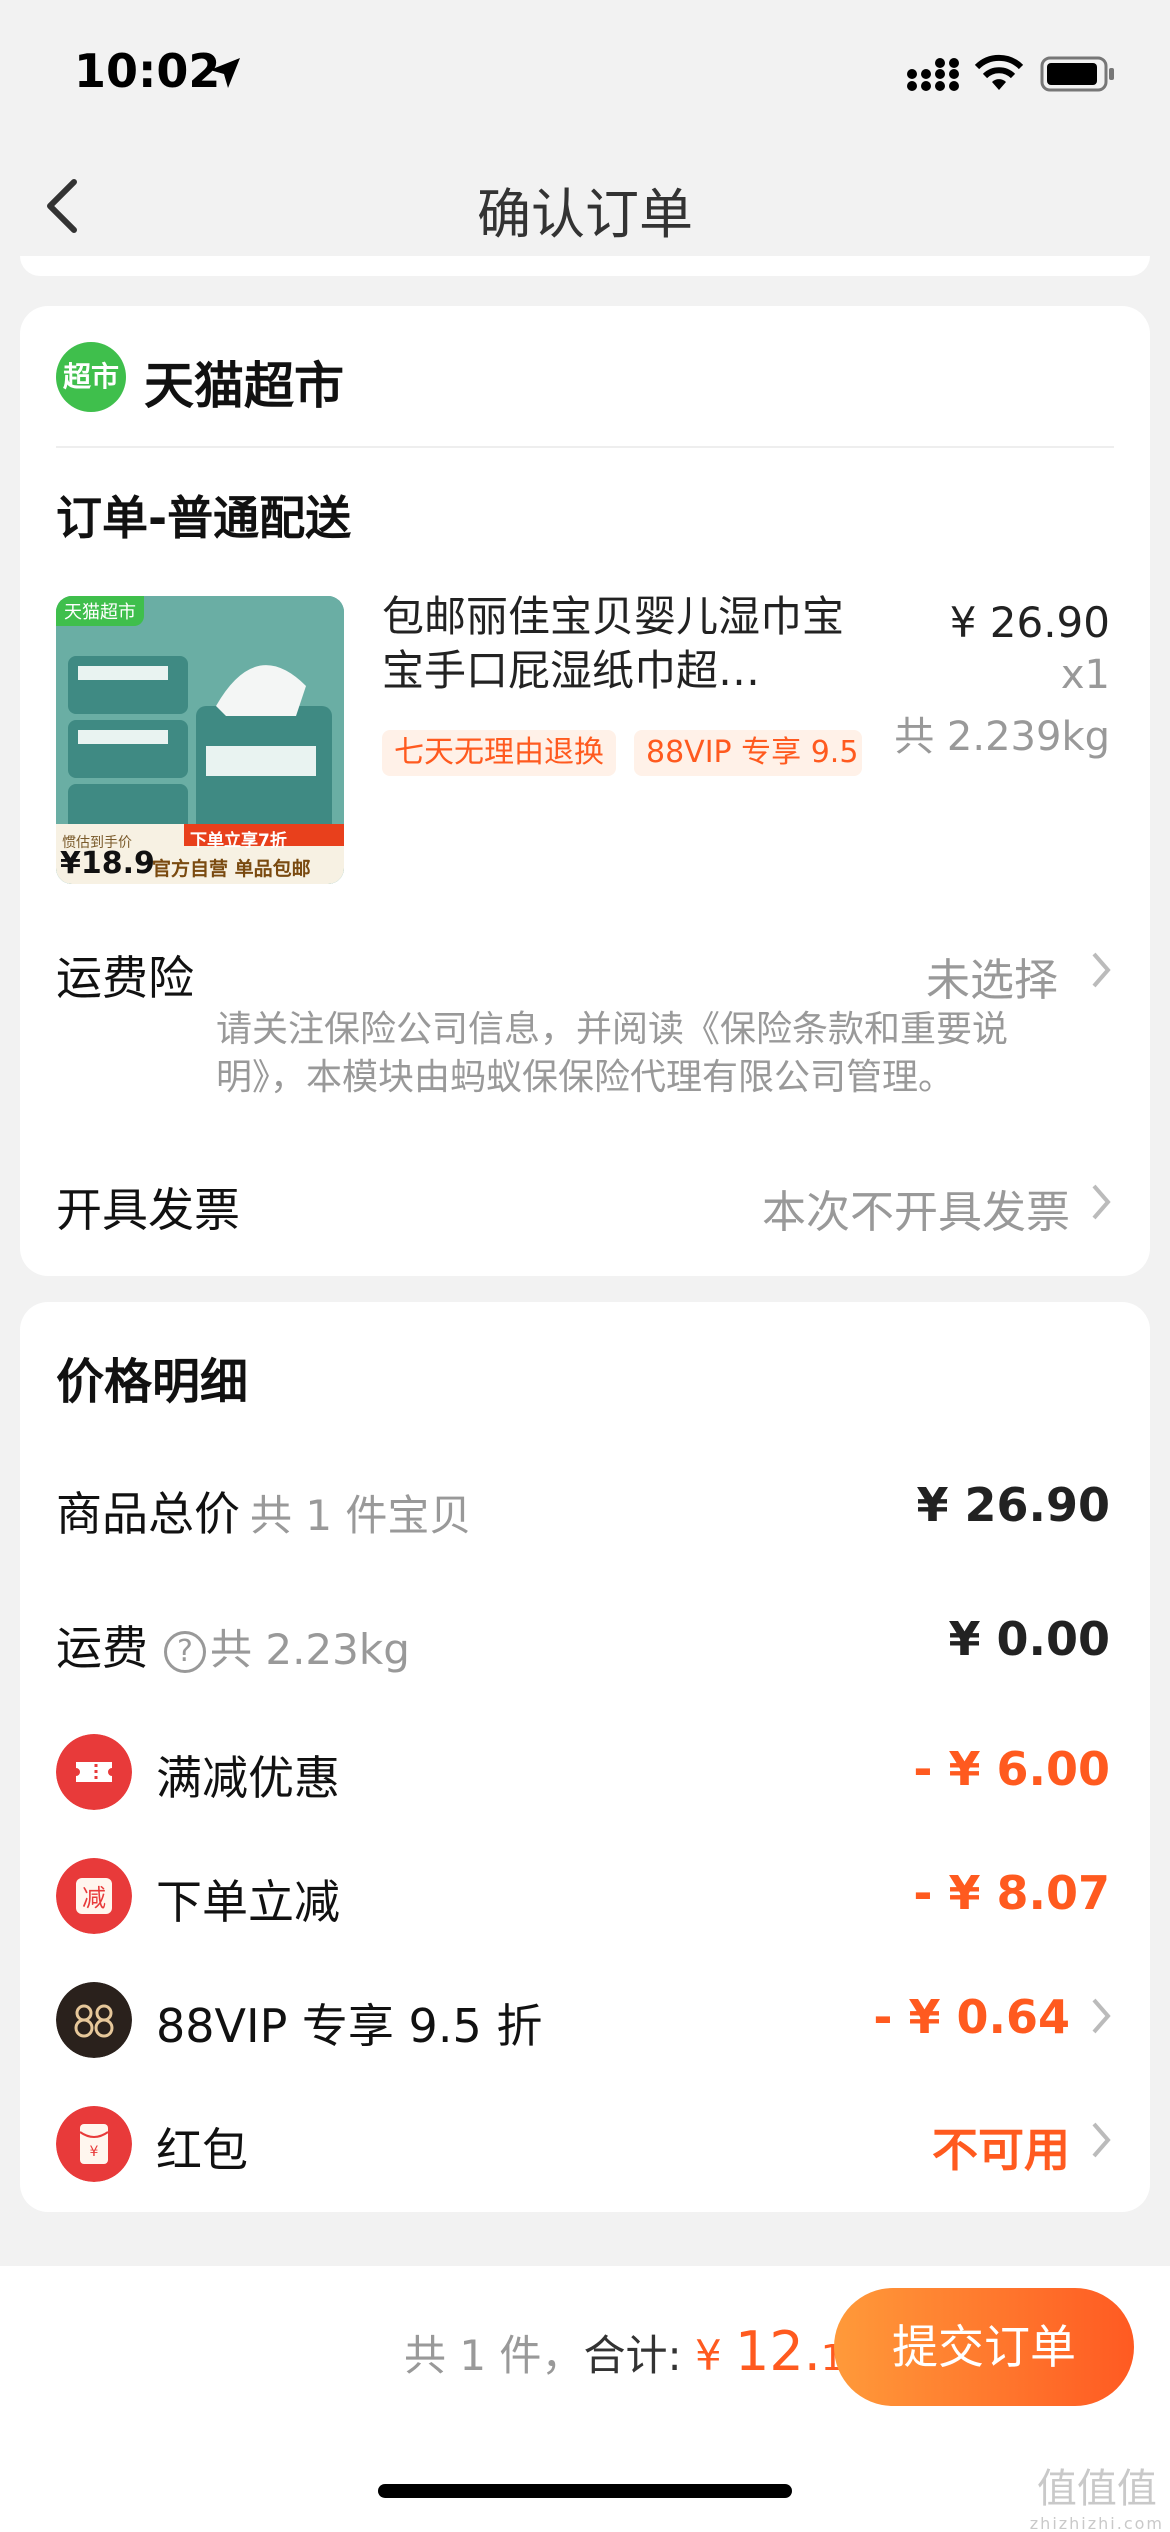 This screenshot has width=1170, height=2532. I want to click on red-packet-icon: ¥, so click(94, 2144).